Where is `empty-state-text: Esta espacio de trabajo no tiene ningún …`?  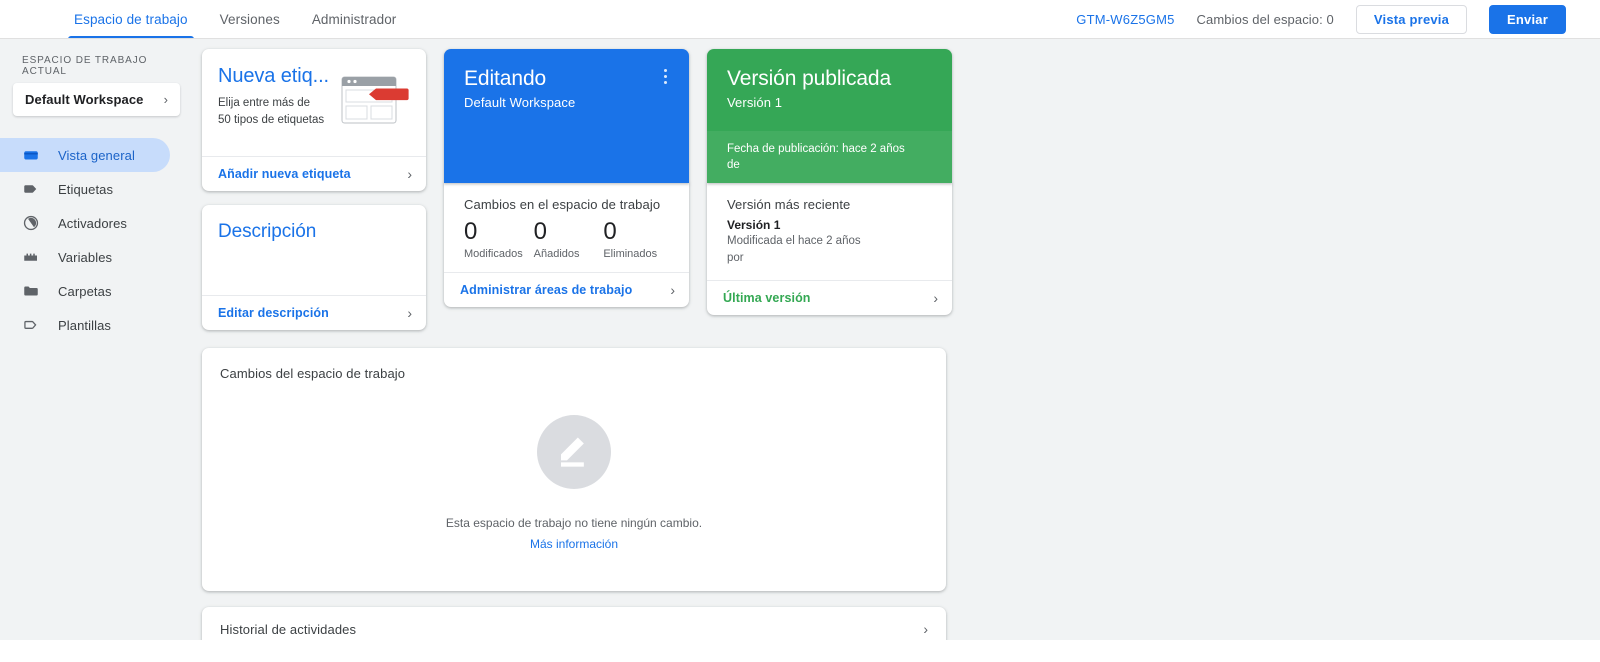
empty-state-text: Esta espacio de trabajo no tiene ningún … is located at coordinates (574, 523).